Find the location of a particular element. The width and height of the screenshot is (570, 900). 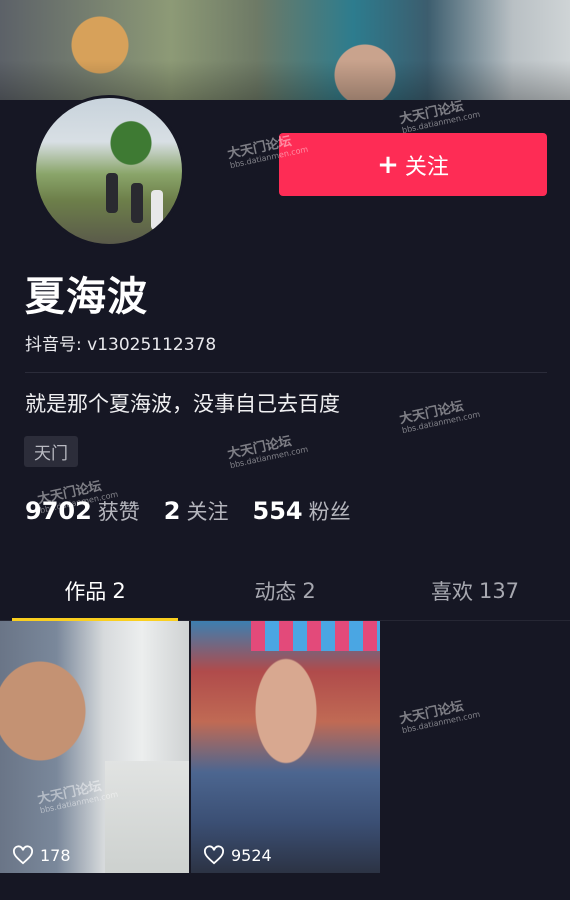

like-number: 9524 is located at coordinates (251, 855).